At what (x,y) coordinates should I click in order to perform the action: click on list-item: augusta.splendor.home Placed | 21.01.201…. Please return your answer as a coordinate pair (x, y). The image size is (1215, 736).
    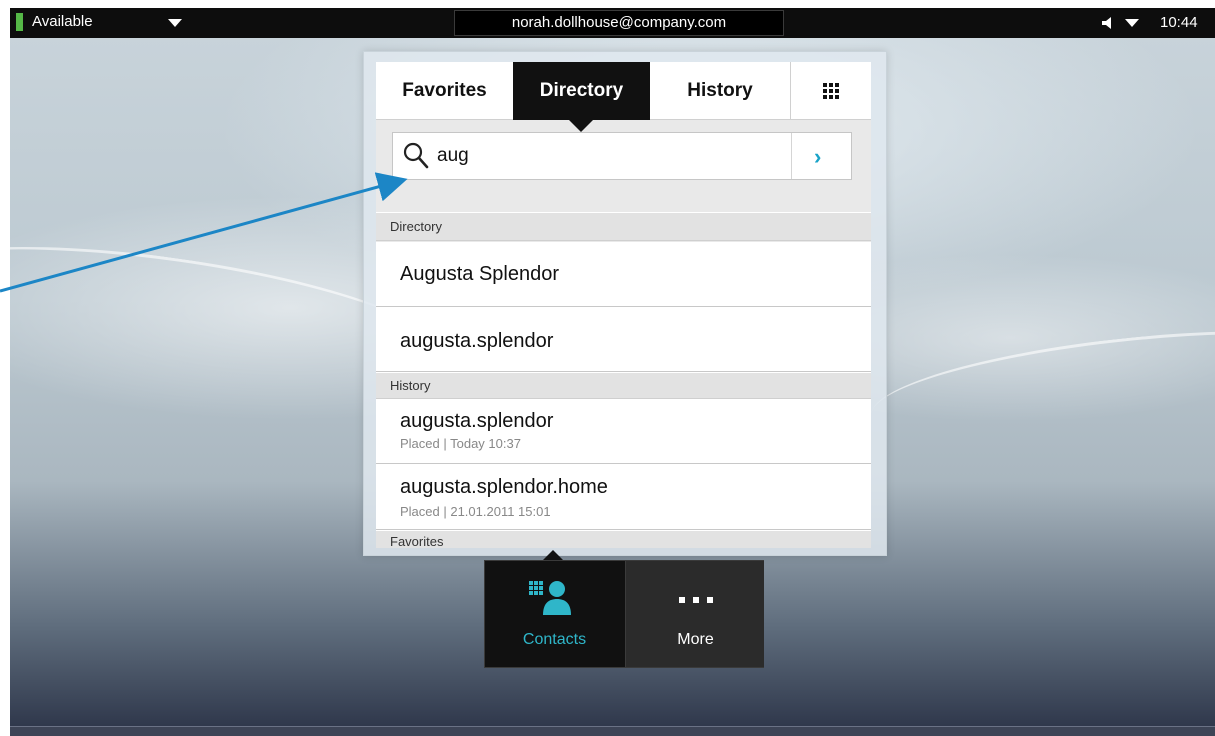
    Looking at the image, I should click on (623, 497).